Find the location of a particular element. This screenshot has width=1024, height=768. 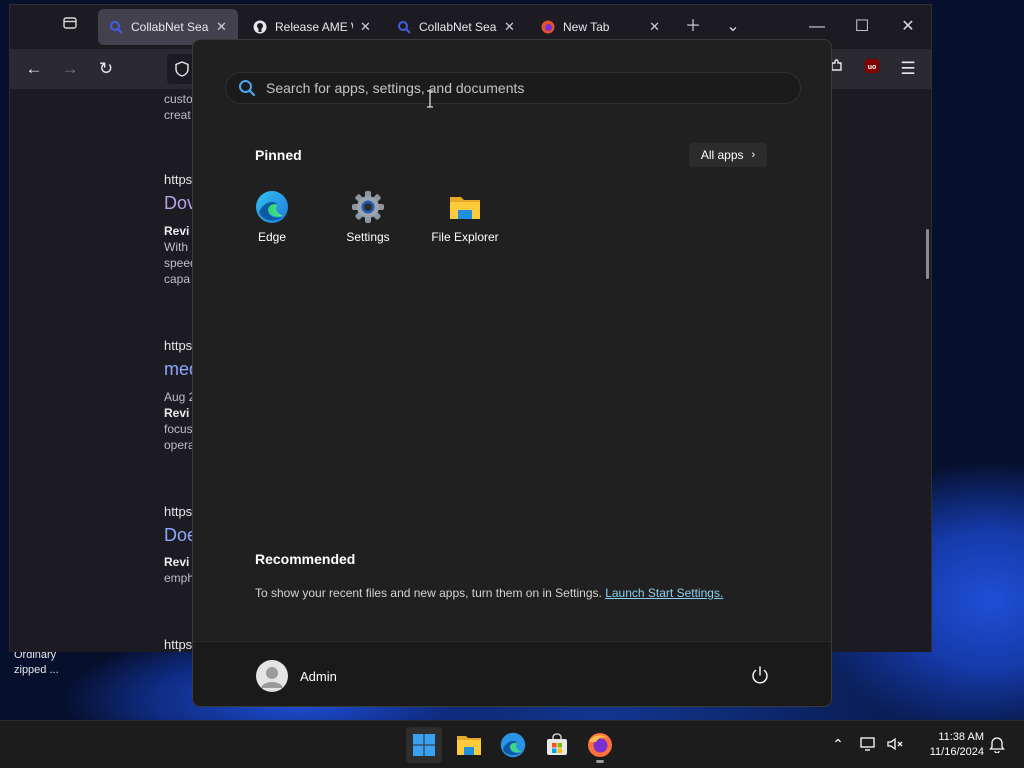

all-apps-button: All apps › is located at coordinates (728, 155).